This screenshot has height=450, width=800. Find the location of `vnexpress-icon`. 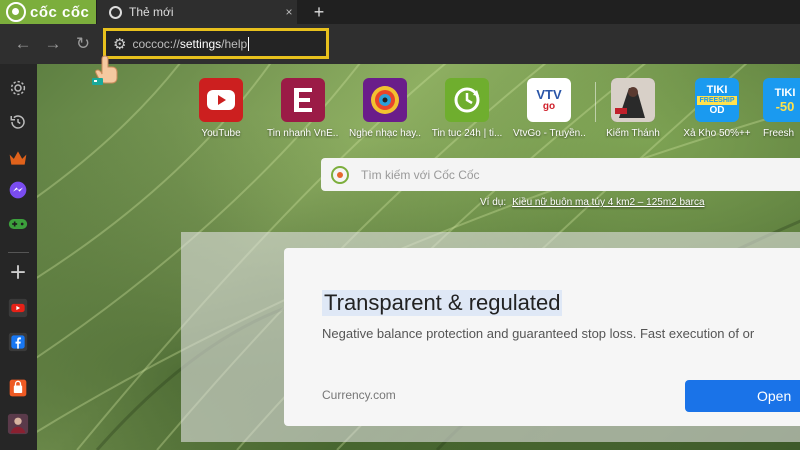

vnexpress-icon is located at coordinates (303, 100).